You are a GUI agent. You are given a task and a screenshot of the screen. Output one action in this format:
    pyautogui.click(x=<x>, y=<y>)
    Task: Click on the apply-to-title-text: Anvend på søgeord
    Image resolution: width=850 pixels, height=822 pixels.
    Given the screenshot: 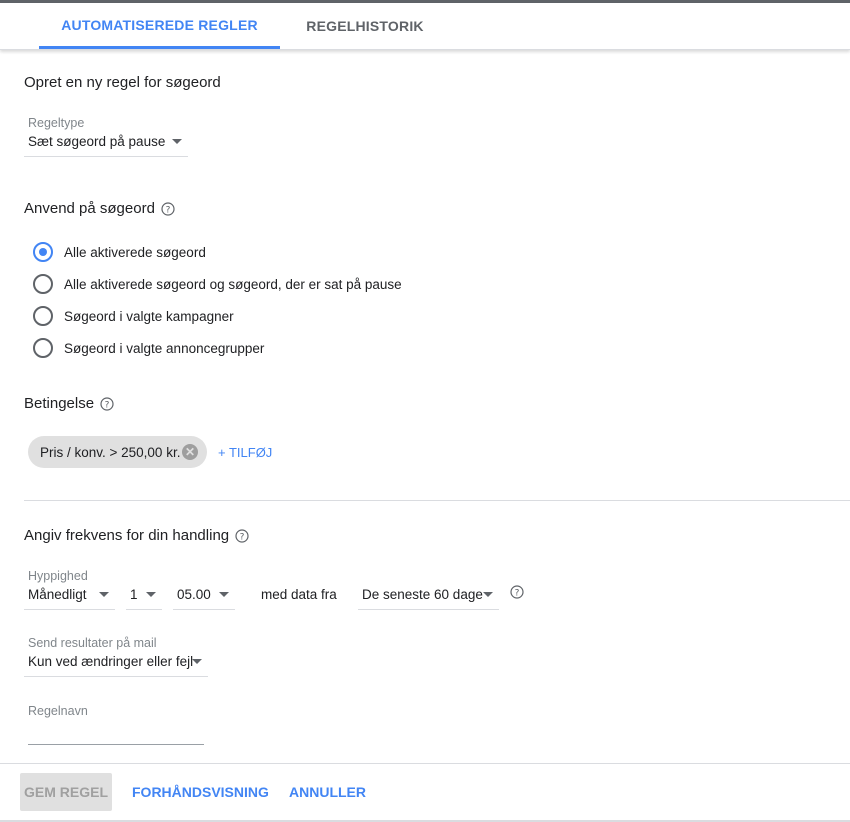 What is the action you would take?
    pyautogui.click(x=89, y=208)
    